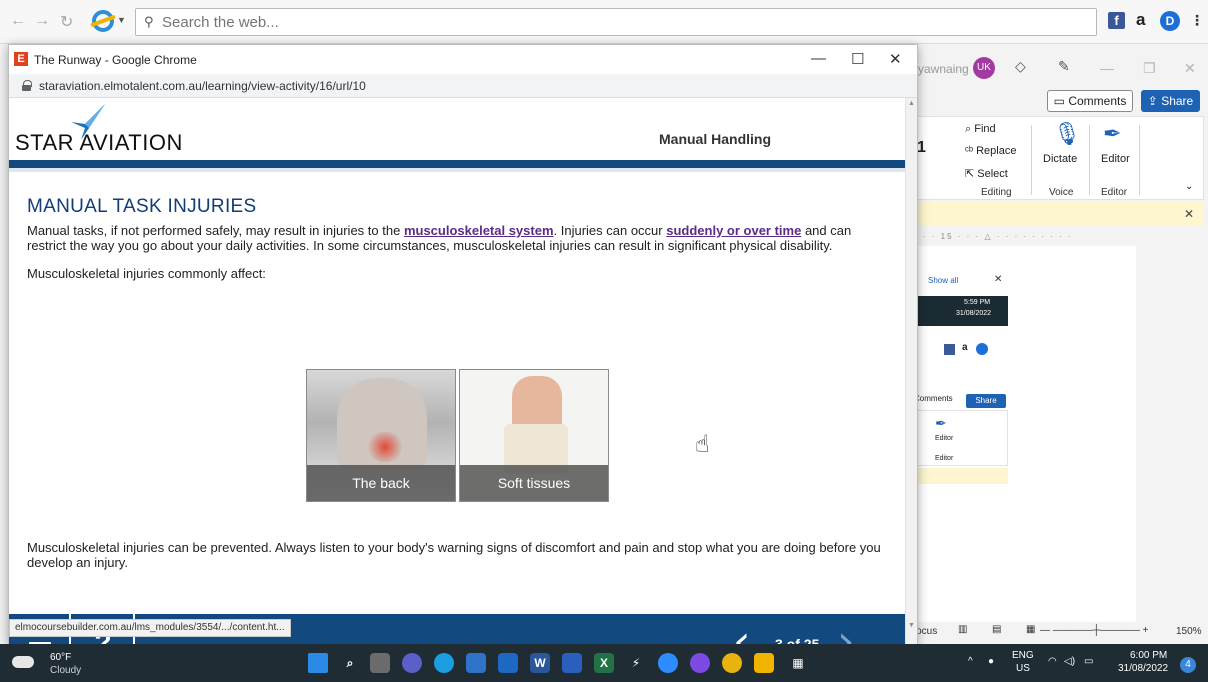 The height and width of the screenshot is (682, 1208). I want to click on mini-extension-bar: a, so click(961, 352).